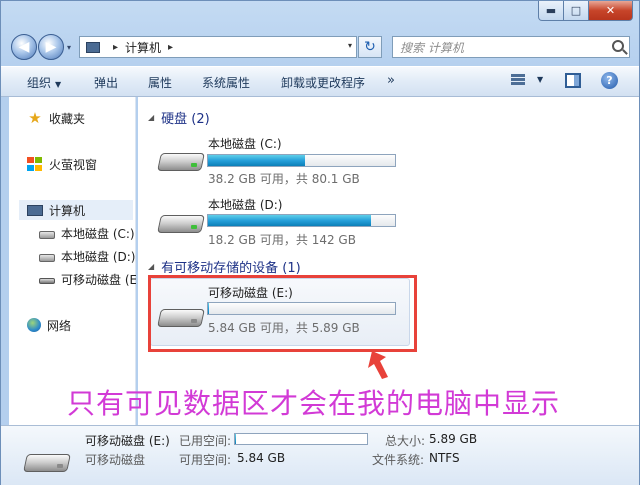 The height and width of the screenshot is (485, 640). Describe the element at coordinates (573, 80) in the screenshot. I see `preview-pane-icon` at that location.